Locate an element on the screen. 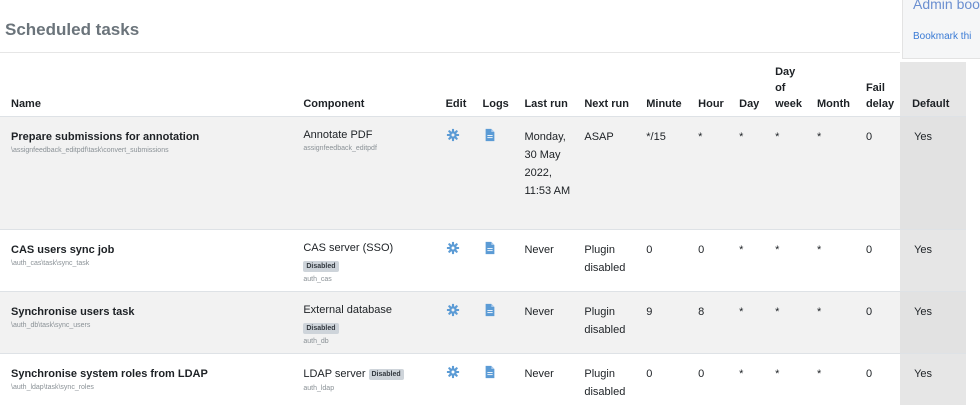 This screenshot has width=980, height=405. header-minute: Minute is located at coordinates (666, 89).